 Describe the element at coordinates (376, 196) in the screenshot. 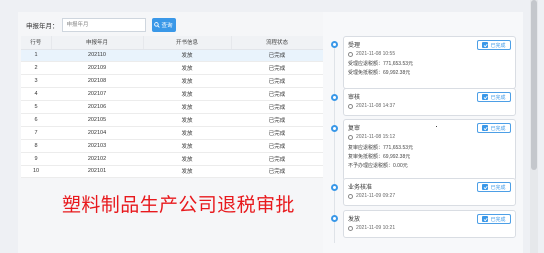

I see `step-time-text: 2021-11-09 09:27` at that location.